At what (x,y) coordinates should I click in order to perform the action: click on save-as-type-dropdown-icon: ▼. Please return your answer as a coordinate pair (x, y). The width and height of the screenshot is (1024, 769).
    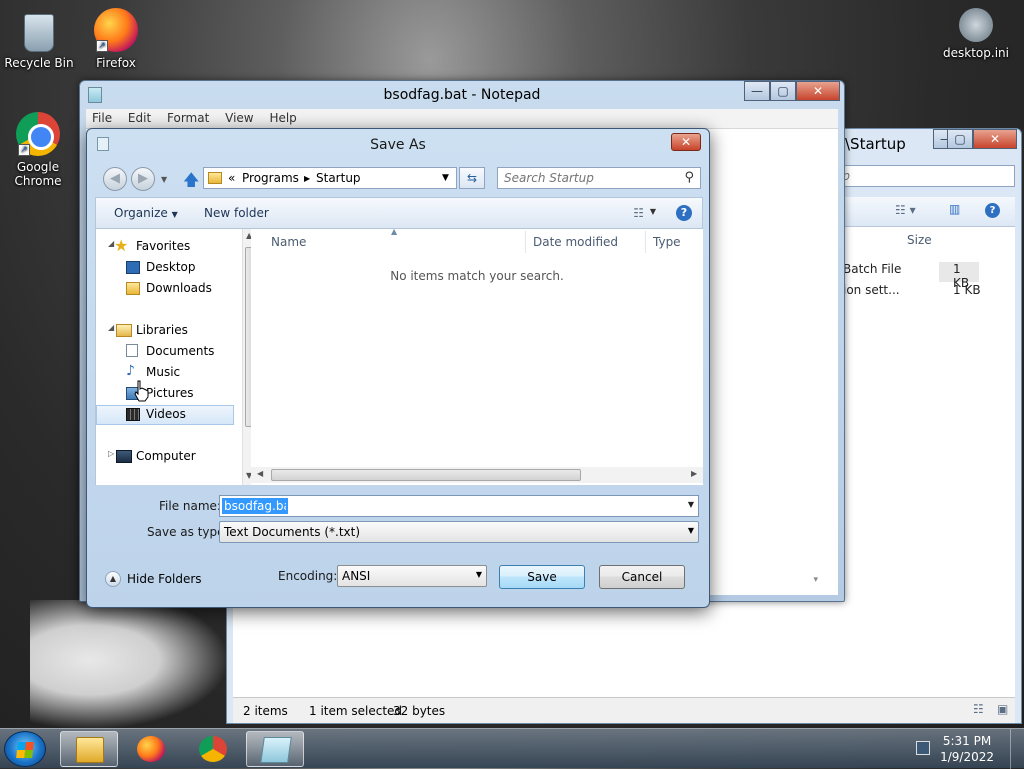
    Looking at the image, I should click on (691, 530).